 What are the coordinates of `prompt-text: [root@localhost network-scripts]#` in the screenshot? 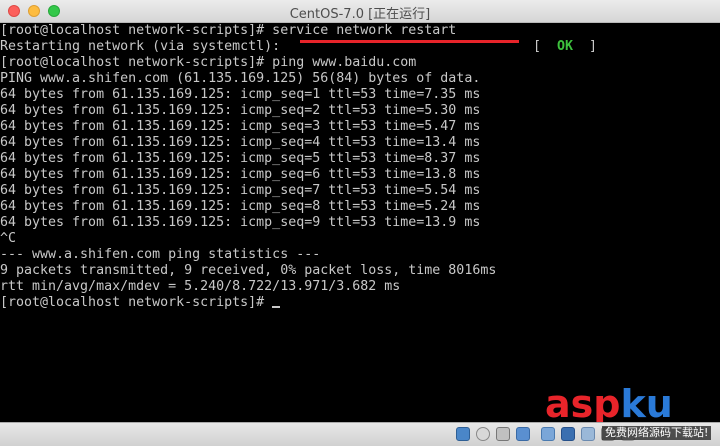 It's located at (136, 302).